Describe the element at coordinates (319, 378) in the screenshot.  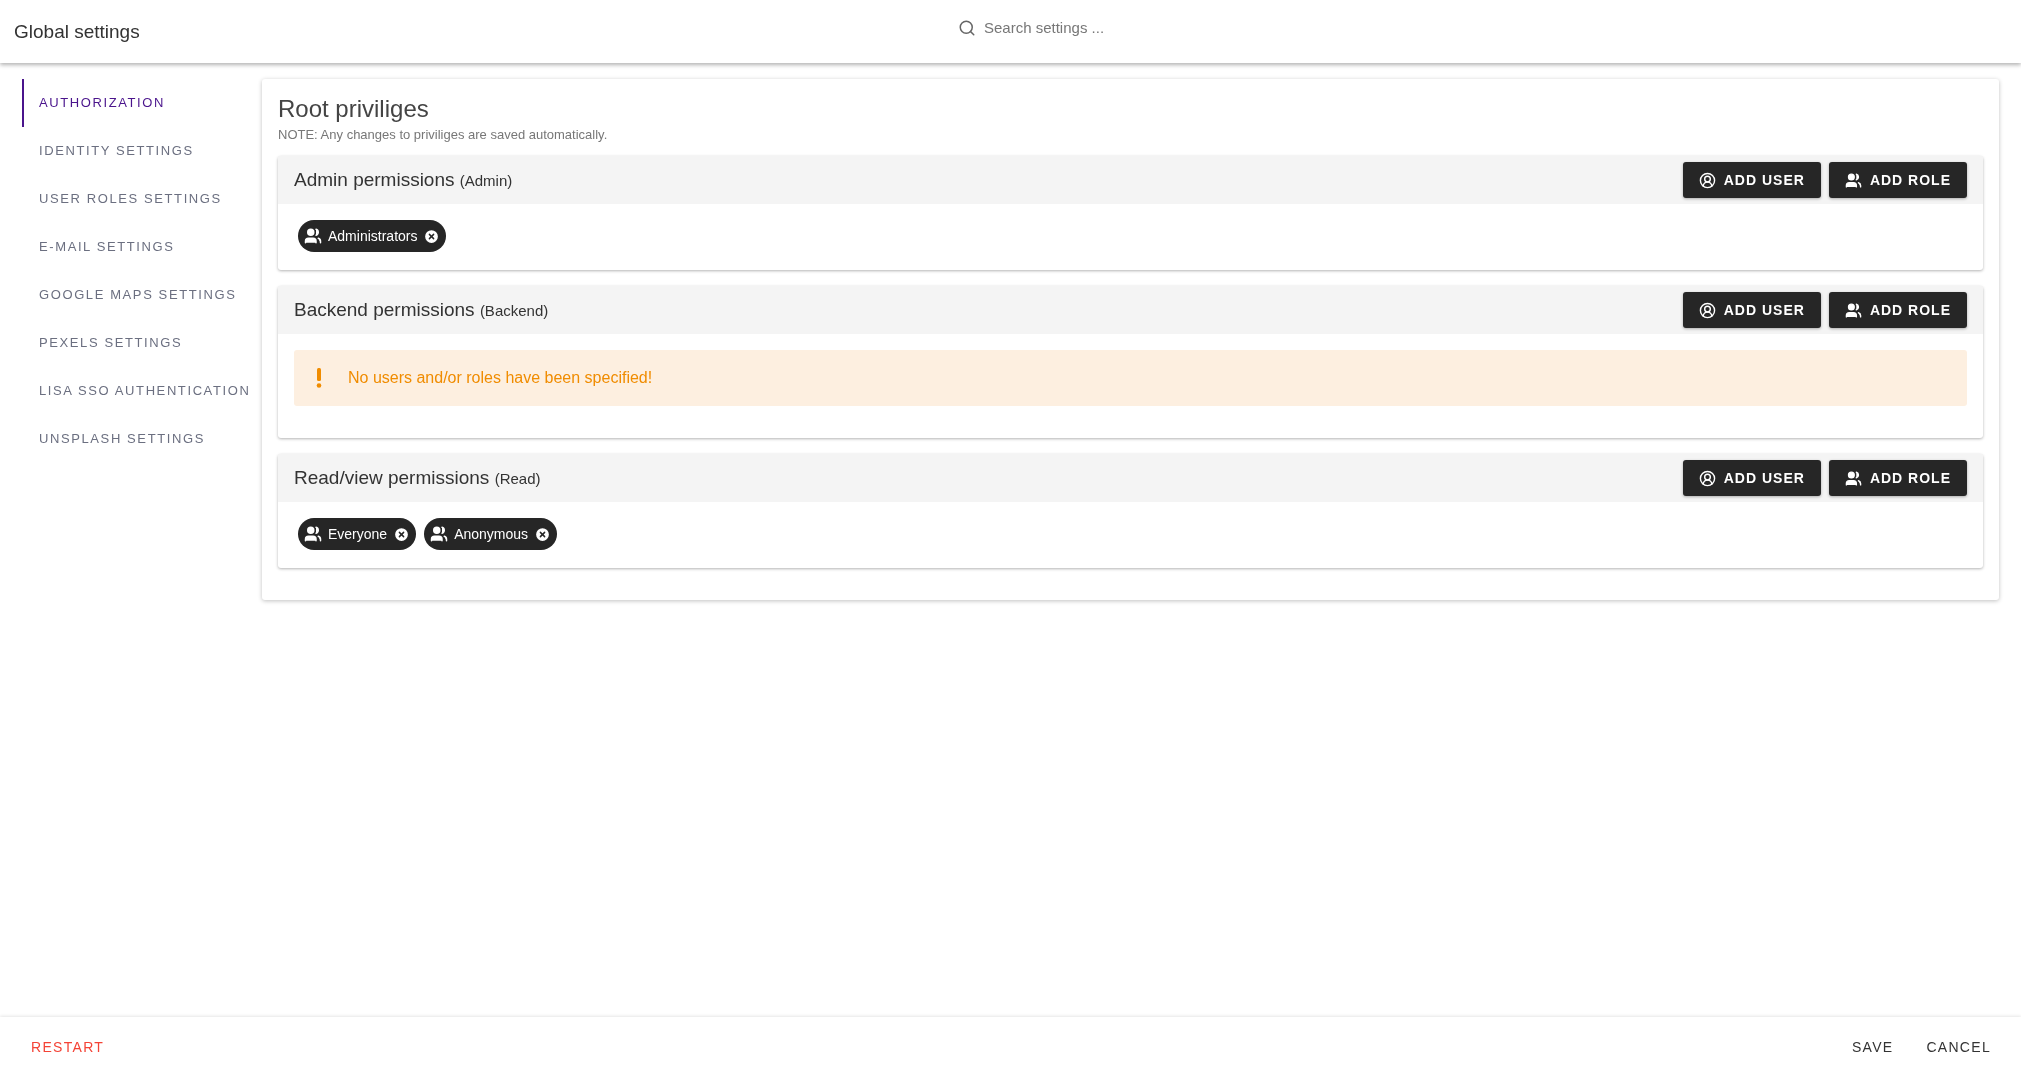
I see `exclamation-icon` at that location.